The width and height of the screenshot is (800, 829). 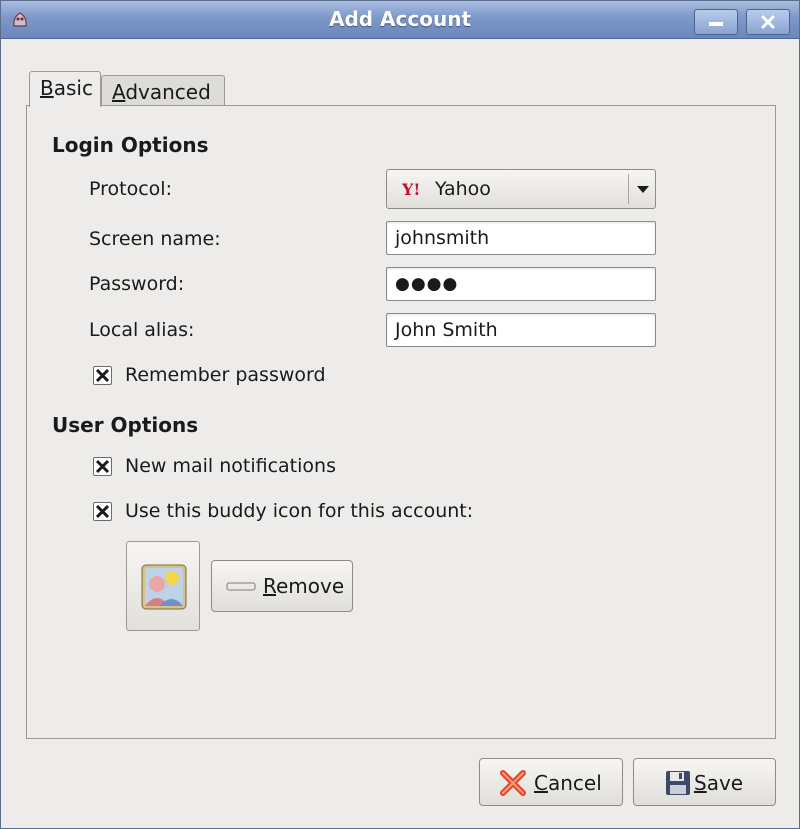 I want to click on remove-label: Remove, so click(x=304, y=586).